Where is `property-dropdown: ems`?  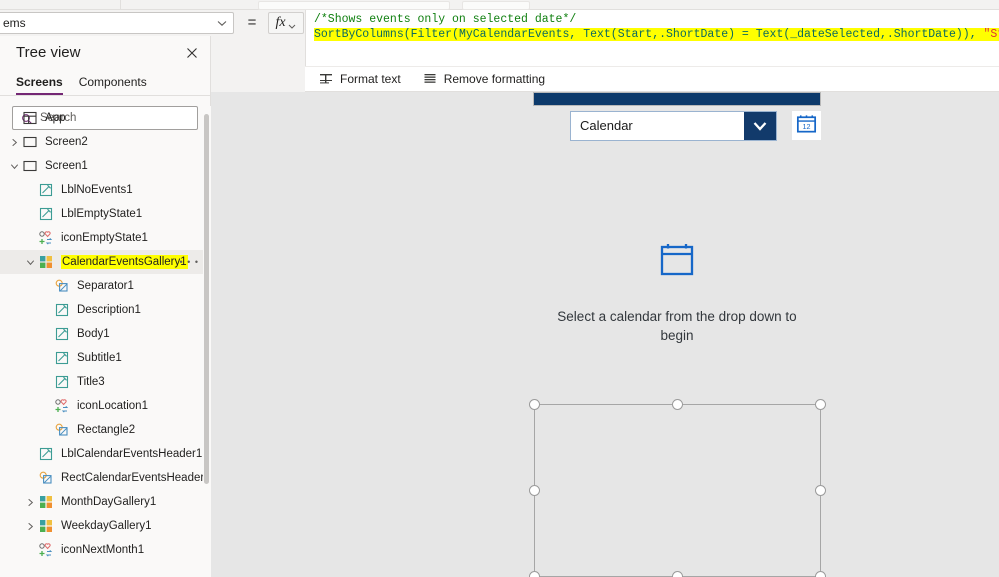
property-dropdown: ems is located at coordinates (117, 23).